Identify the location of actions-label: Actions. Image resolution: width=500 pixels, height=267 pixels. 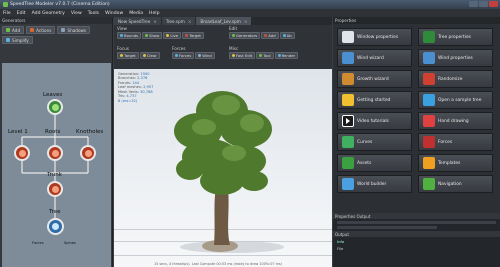
(44, 30).